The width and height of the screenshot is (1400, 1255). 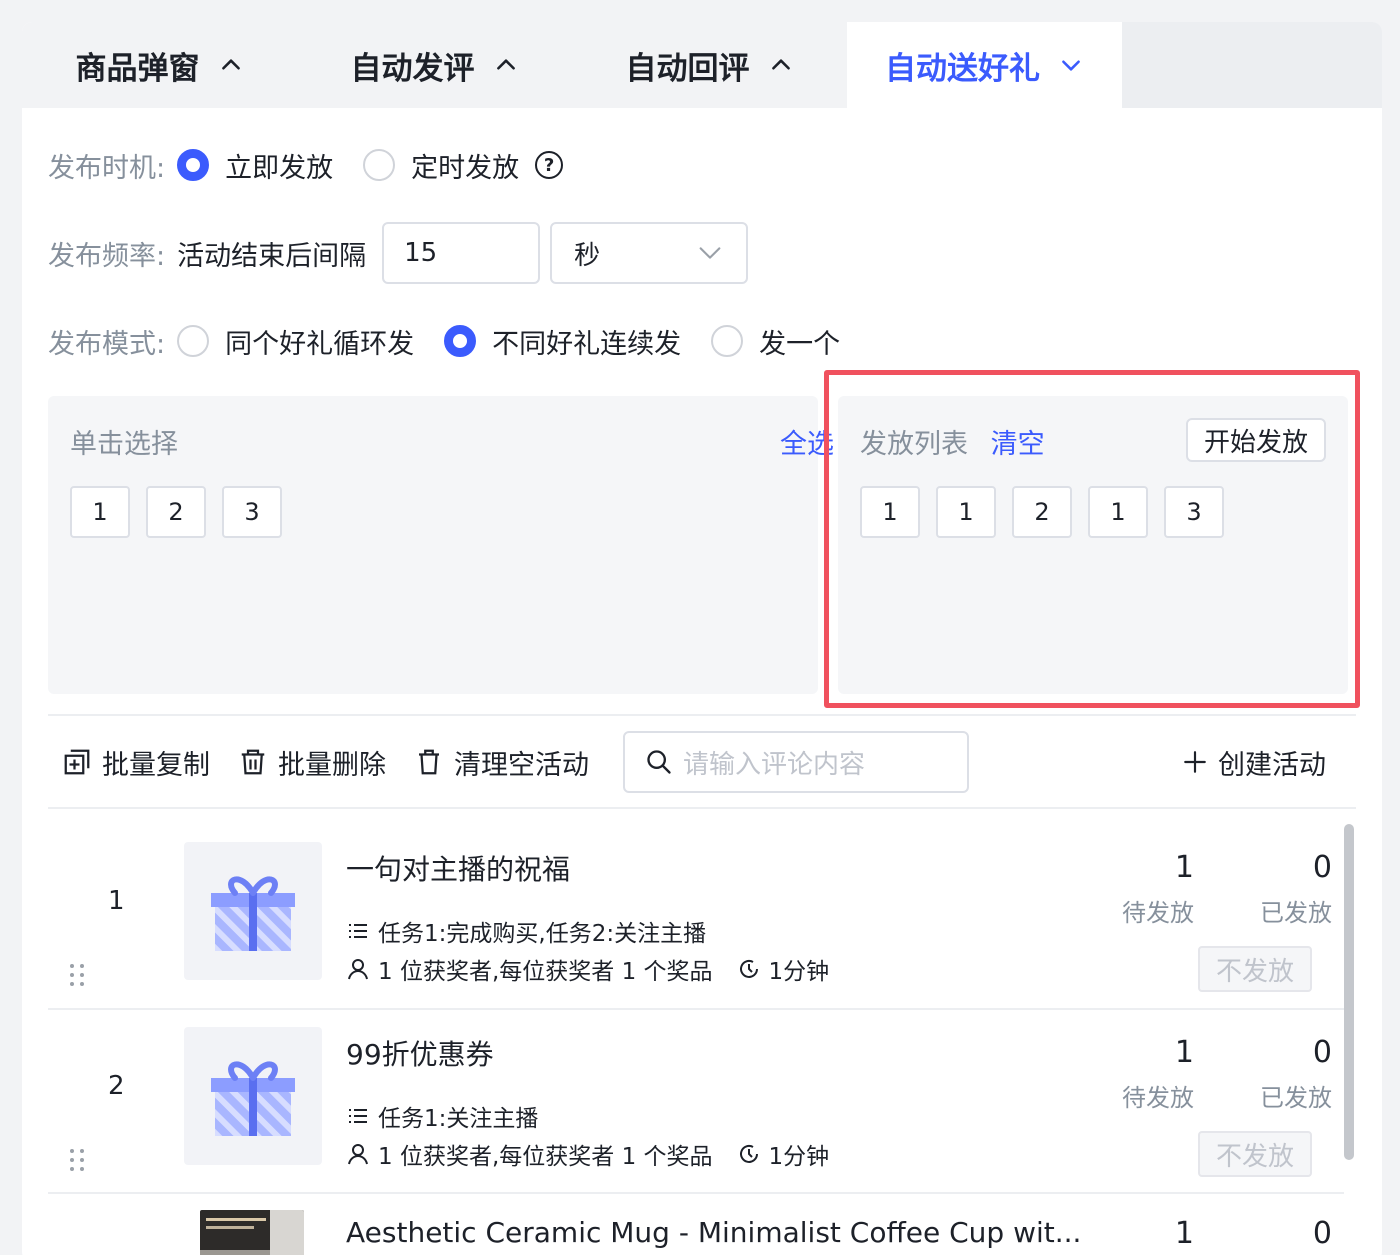 What do you see at coordinates (332, 765) in the screenshot?
I see `batch-delete-label: 批量删除` at bounding box center [332, 765].